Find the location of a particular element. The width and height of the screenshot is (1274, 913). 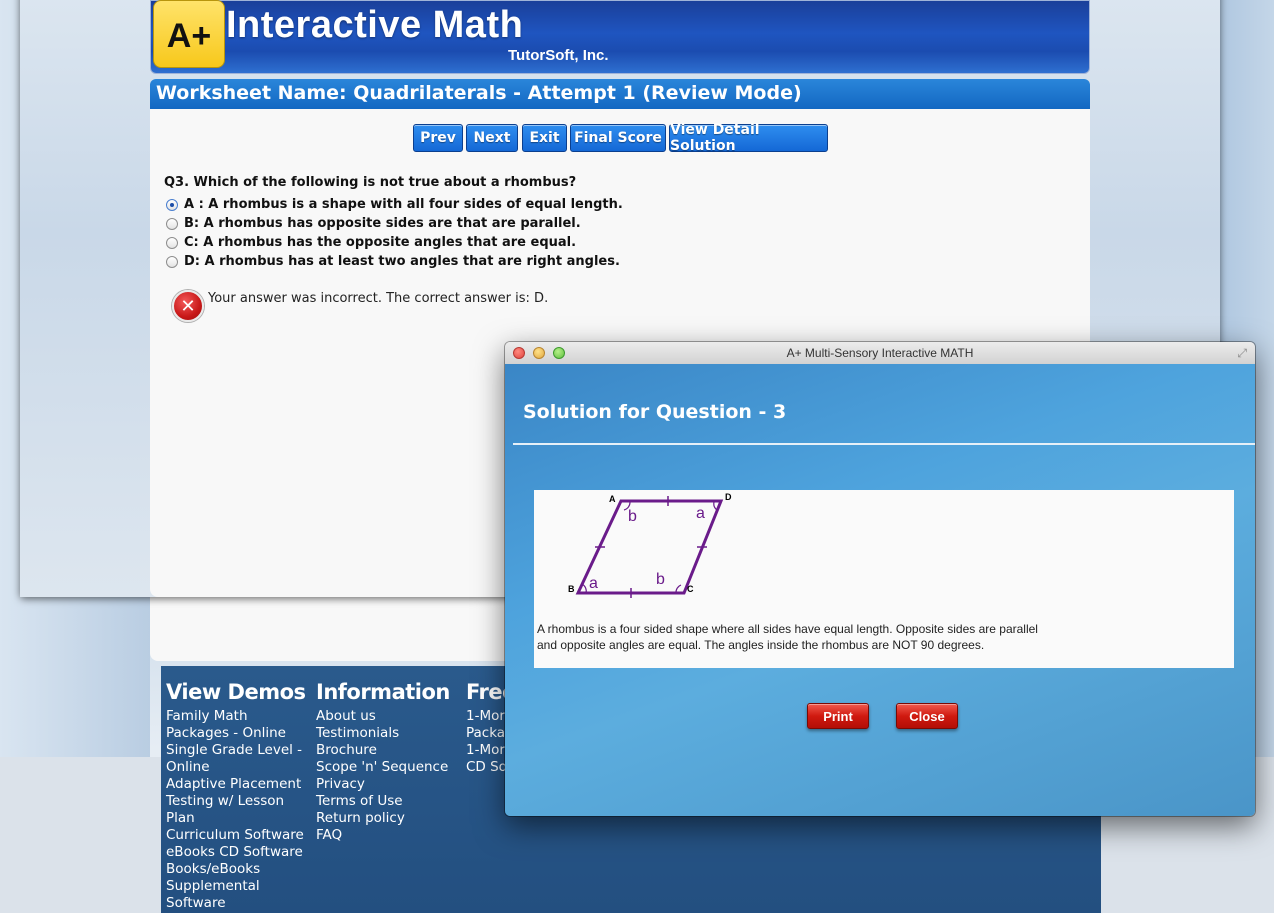

footer-link: Books/eBooks is located at coordinates (236, 869).